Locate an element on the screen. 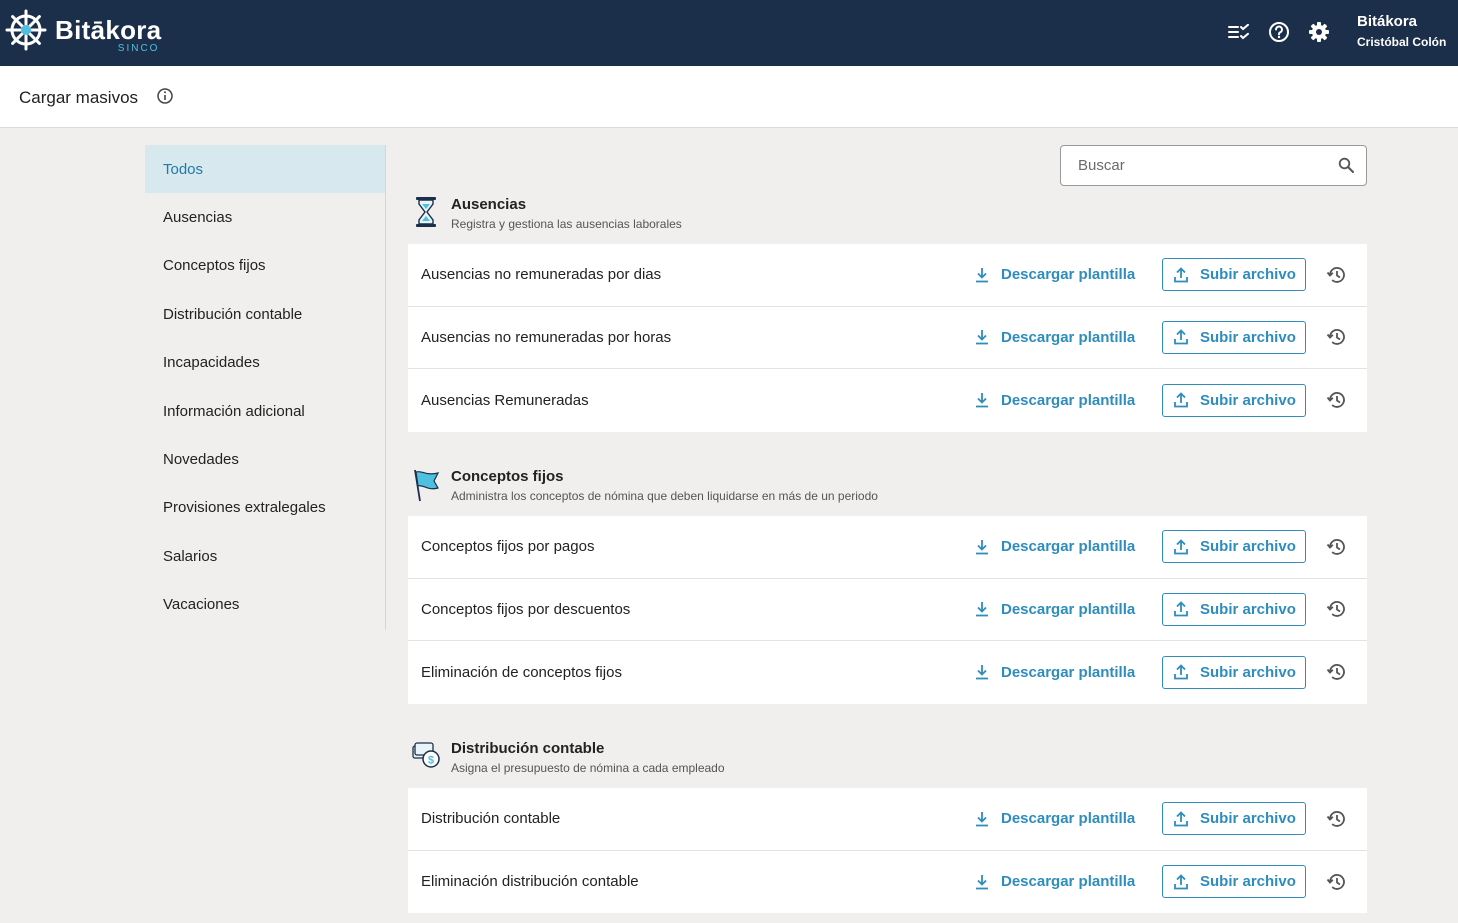 The height and width of the screenshot is (923, 1458). sidebar-item-label: Incapacidades is located at coordinates (211, 363).